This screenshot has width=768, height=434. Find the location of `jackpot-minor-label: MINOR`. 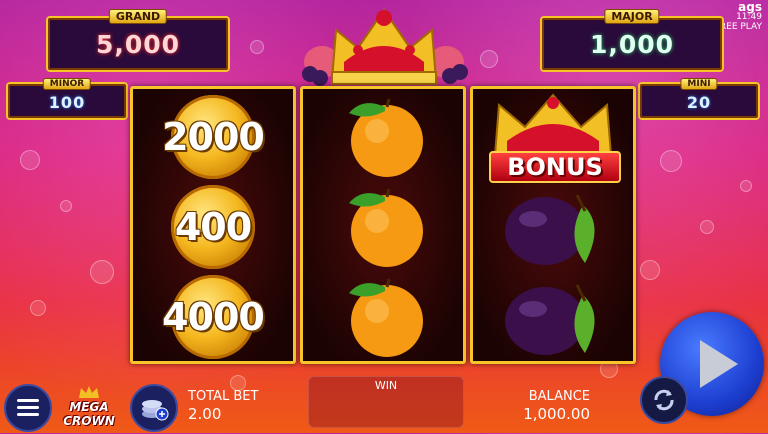

jackpot-minor-label: MINOR is located at coordinates (67, 84).